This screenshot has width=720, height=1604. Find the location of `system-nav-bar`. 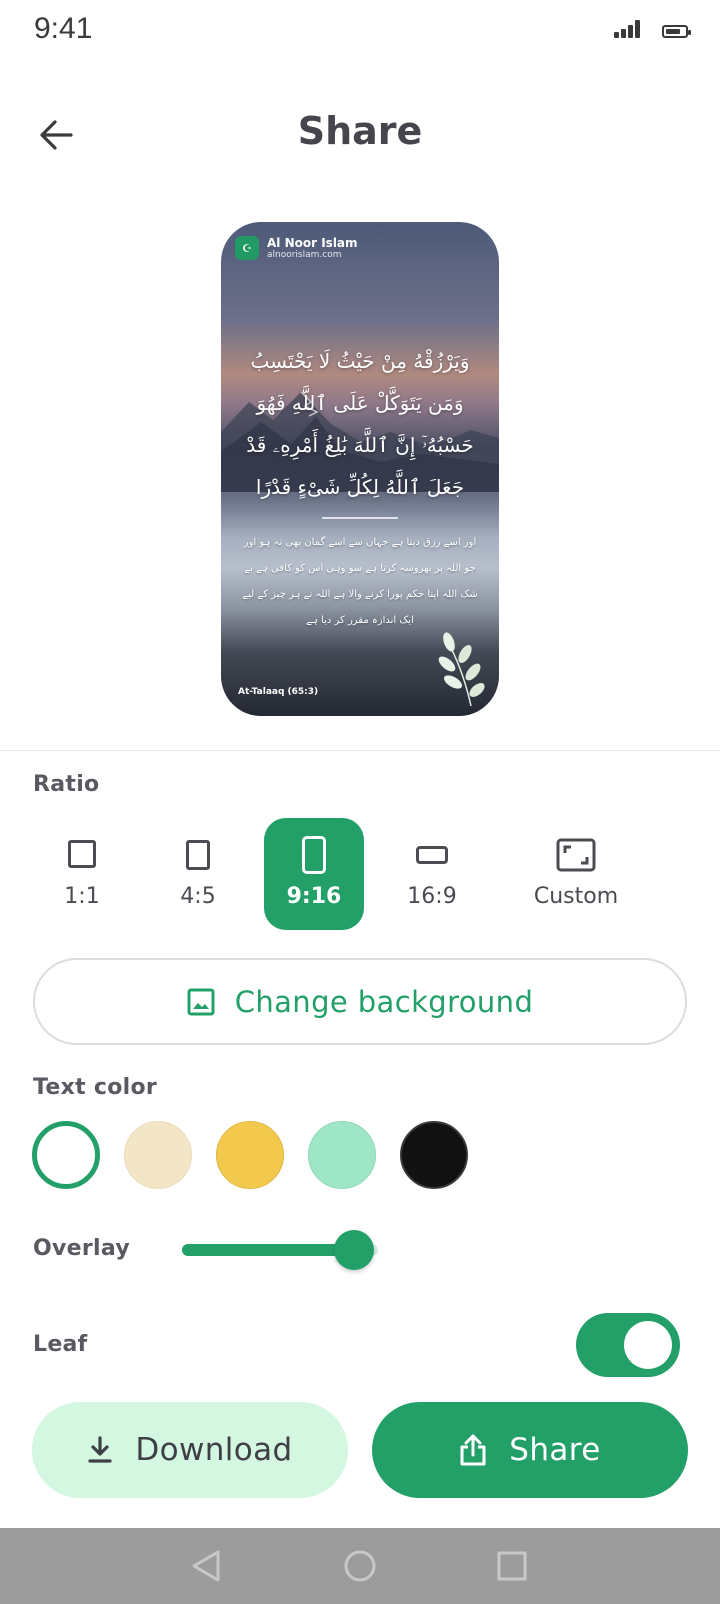

system-nav-bar is located at coordinates (360, 1566).